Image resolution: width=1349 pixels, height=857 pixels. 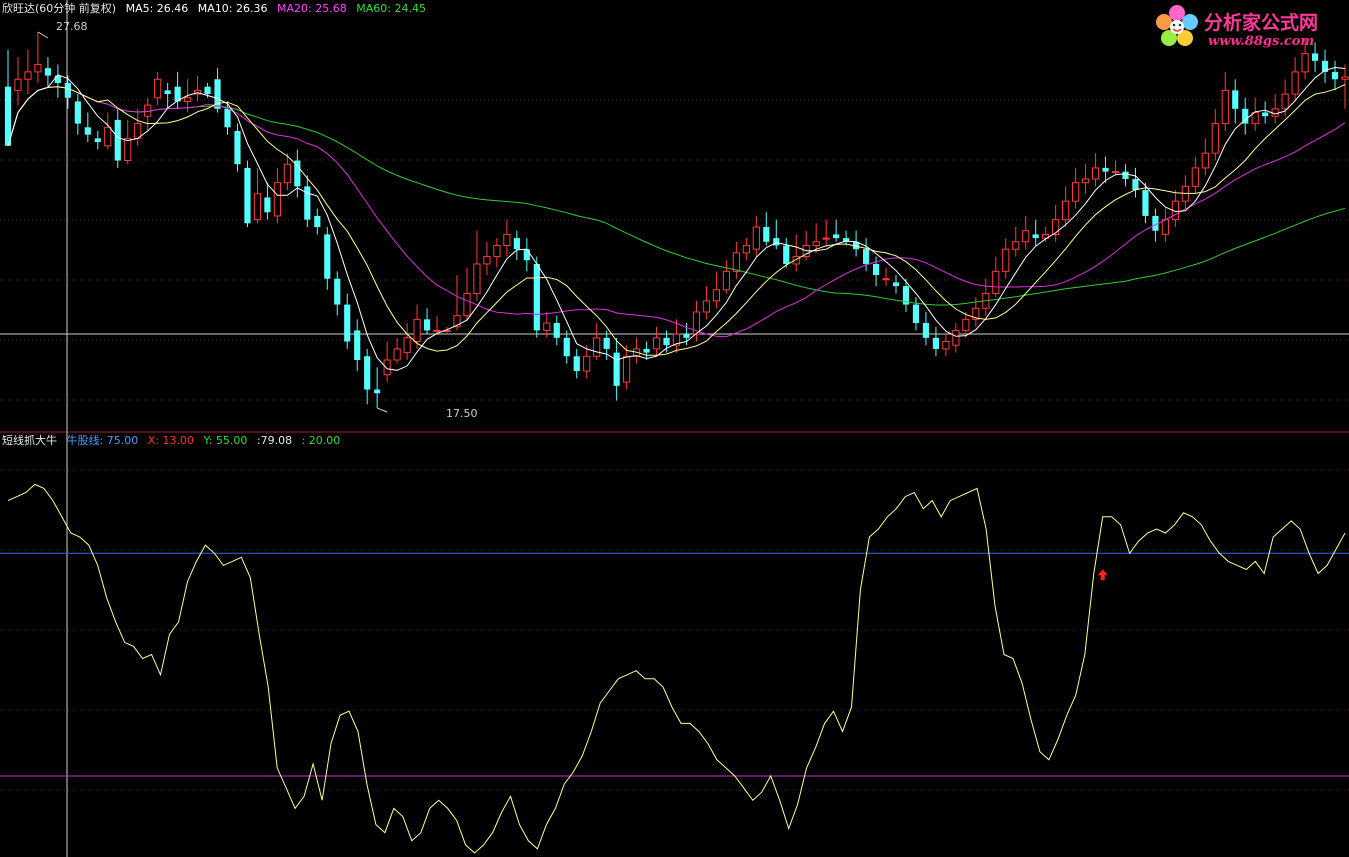 I want to click on ma5-label: MA5: 26.46, so click(x=157, y=8).